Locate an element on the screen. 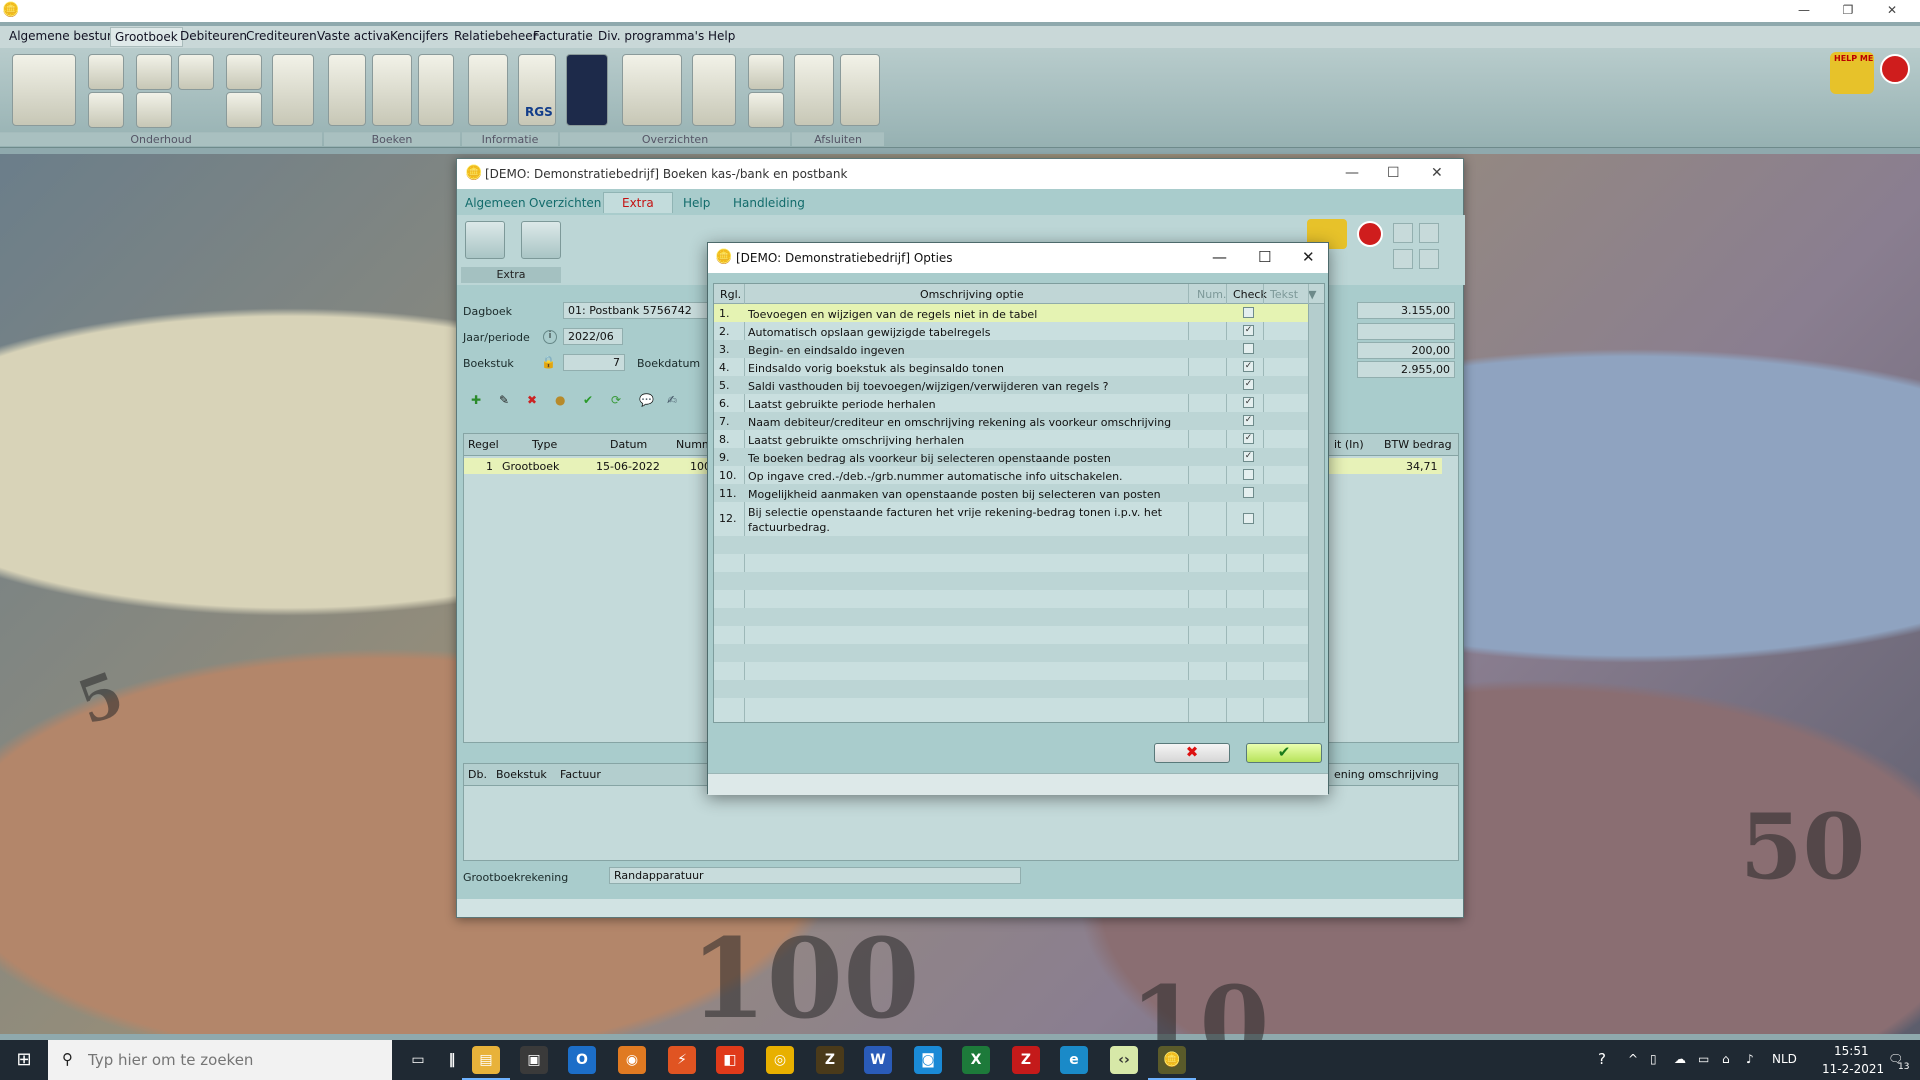 The image size is (1920, 1080). col-btw-bedrag: BTW bedrag is located at coordinates (1418, 444).